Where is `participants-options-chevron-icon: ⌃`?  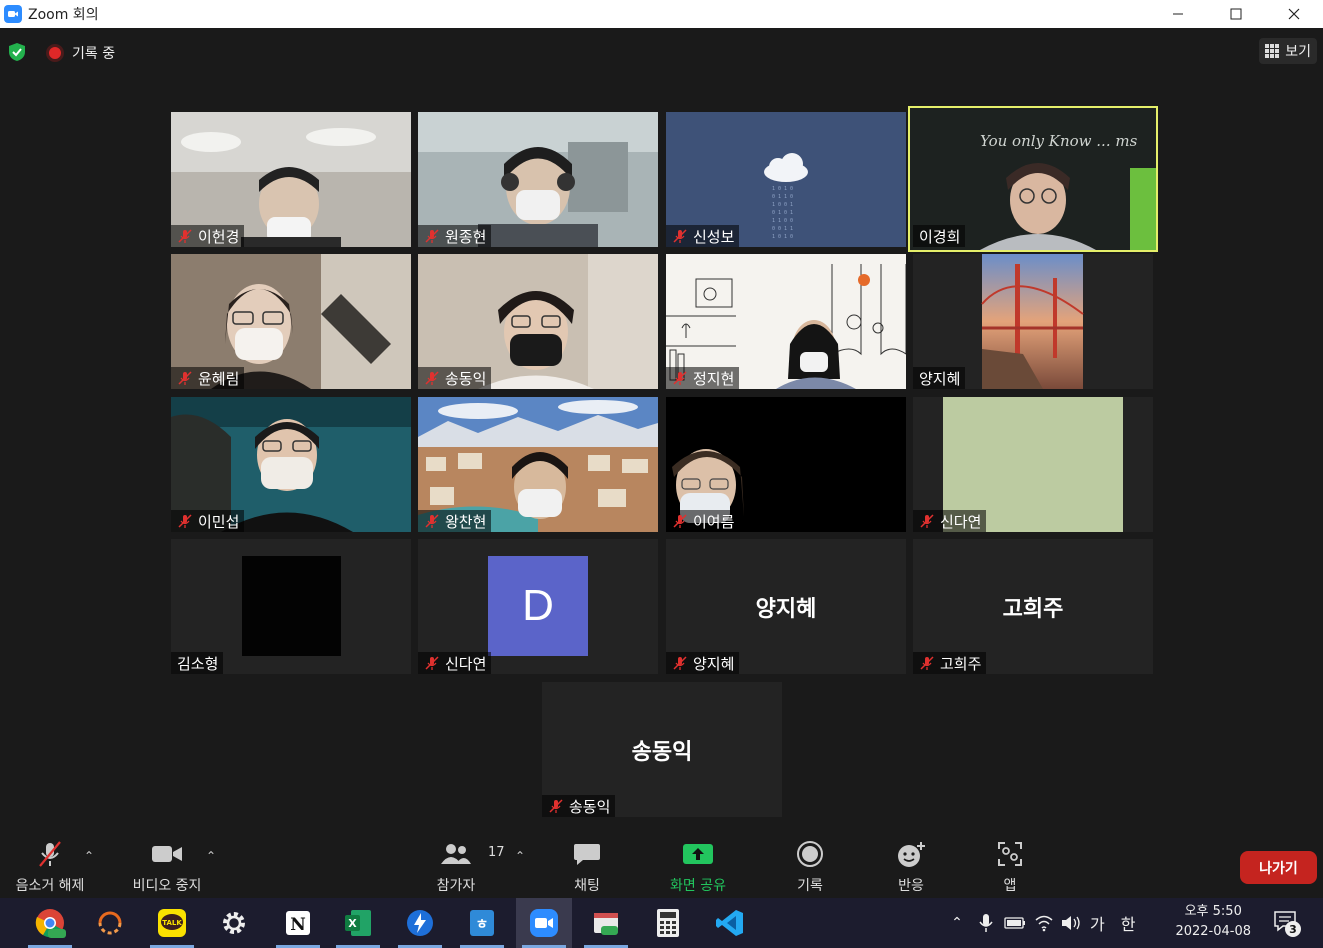 participants-options-chevron-icon: ⌃ is located at coordinates (520, 856).